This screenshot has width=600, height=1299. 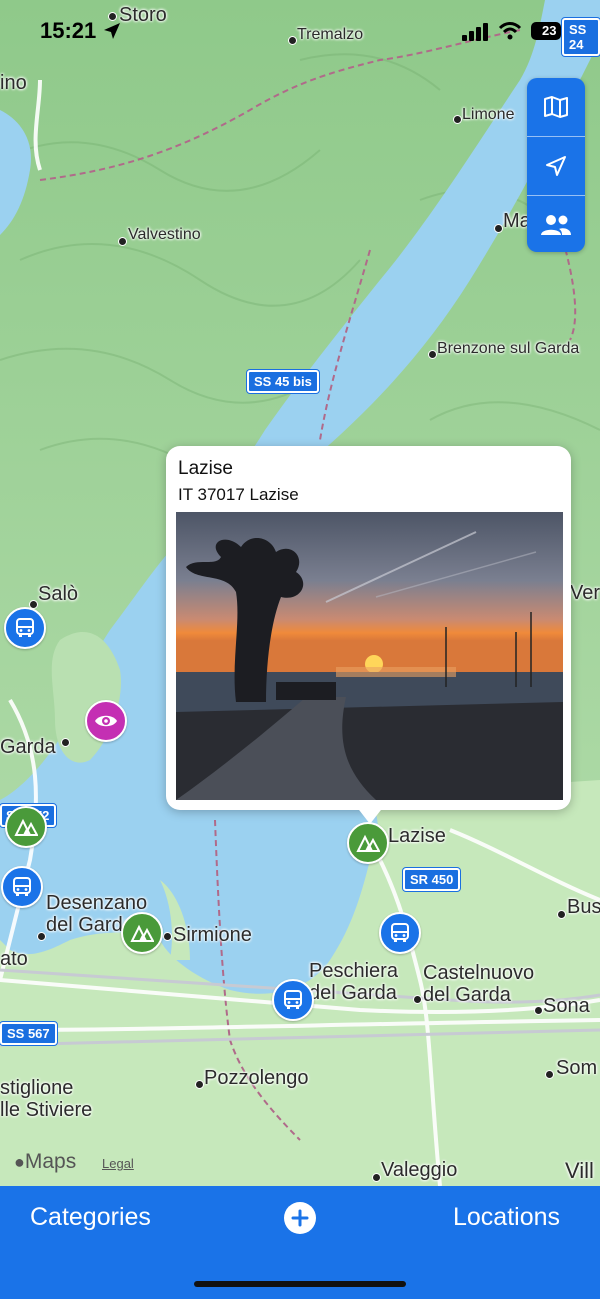 What do you see at coordinates (506, 1217) in the screenshot?
I see `locations-button: Locations` at bounding box center [506, 1217].